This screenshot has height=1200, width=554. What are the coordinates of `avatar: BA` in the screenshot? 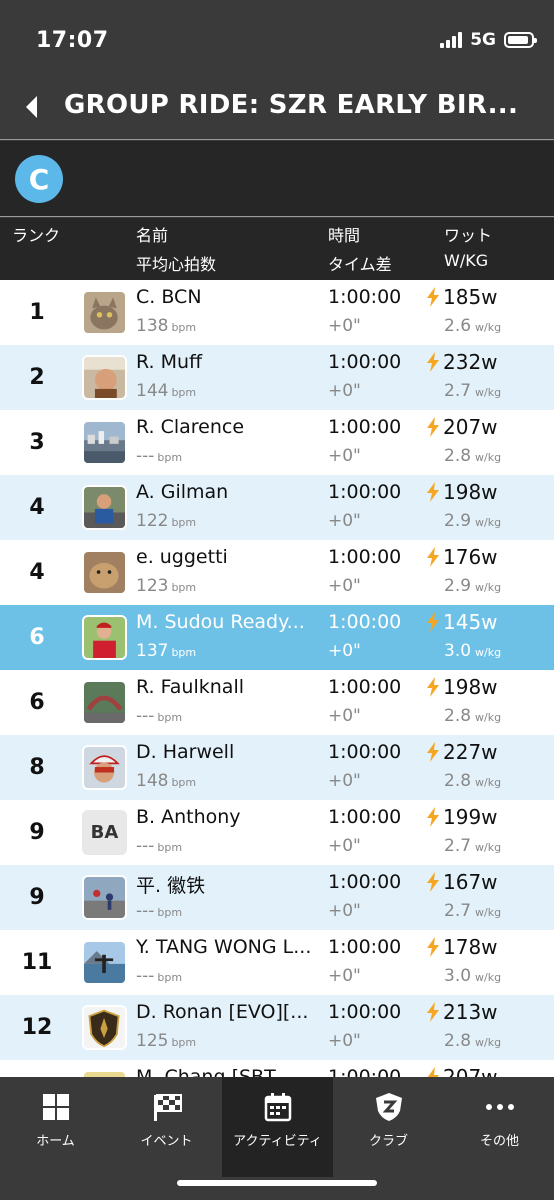 It's located at (104, 832).